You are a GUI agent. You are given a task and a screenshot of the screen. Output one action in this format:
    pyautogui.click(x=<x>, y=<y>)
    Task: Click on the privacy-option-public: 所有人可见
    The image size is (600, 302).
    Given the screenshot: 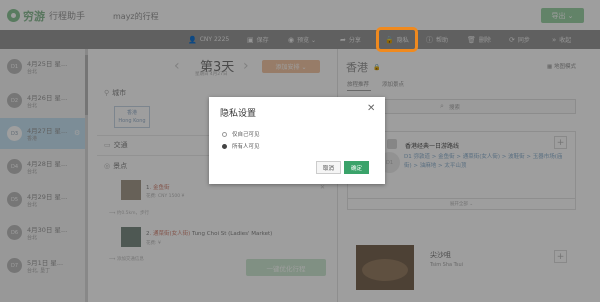 What is the action you would take?
    pyautogui.click(x=241, y=146)
    